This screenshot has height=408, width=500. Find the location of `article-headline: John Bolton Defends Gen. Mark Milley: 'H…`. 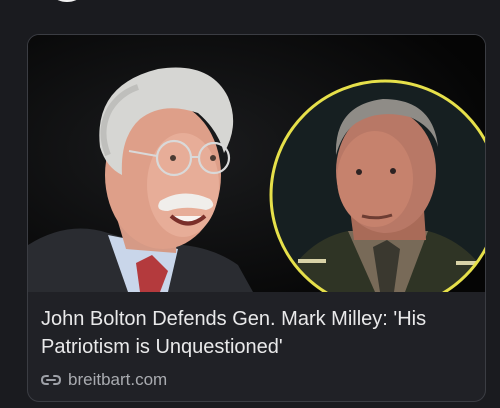

article-headline: John Bolton Defends Gen. Mark Milley: 'H… is located at coordinates (256, 333).